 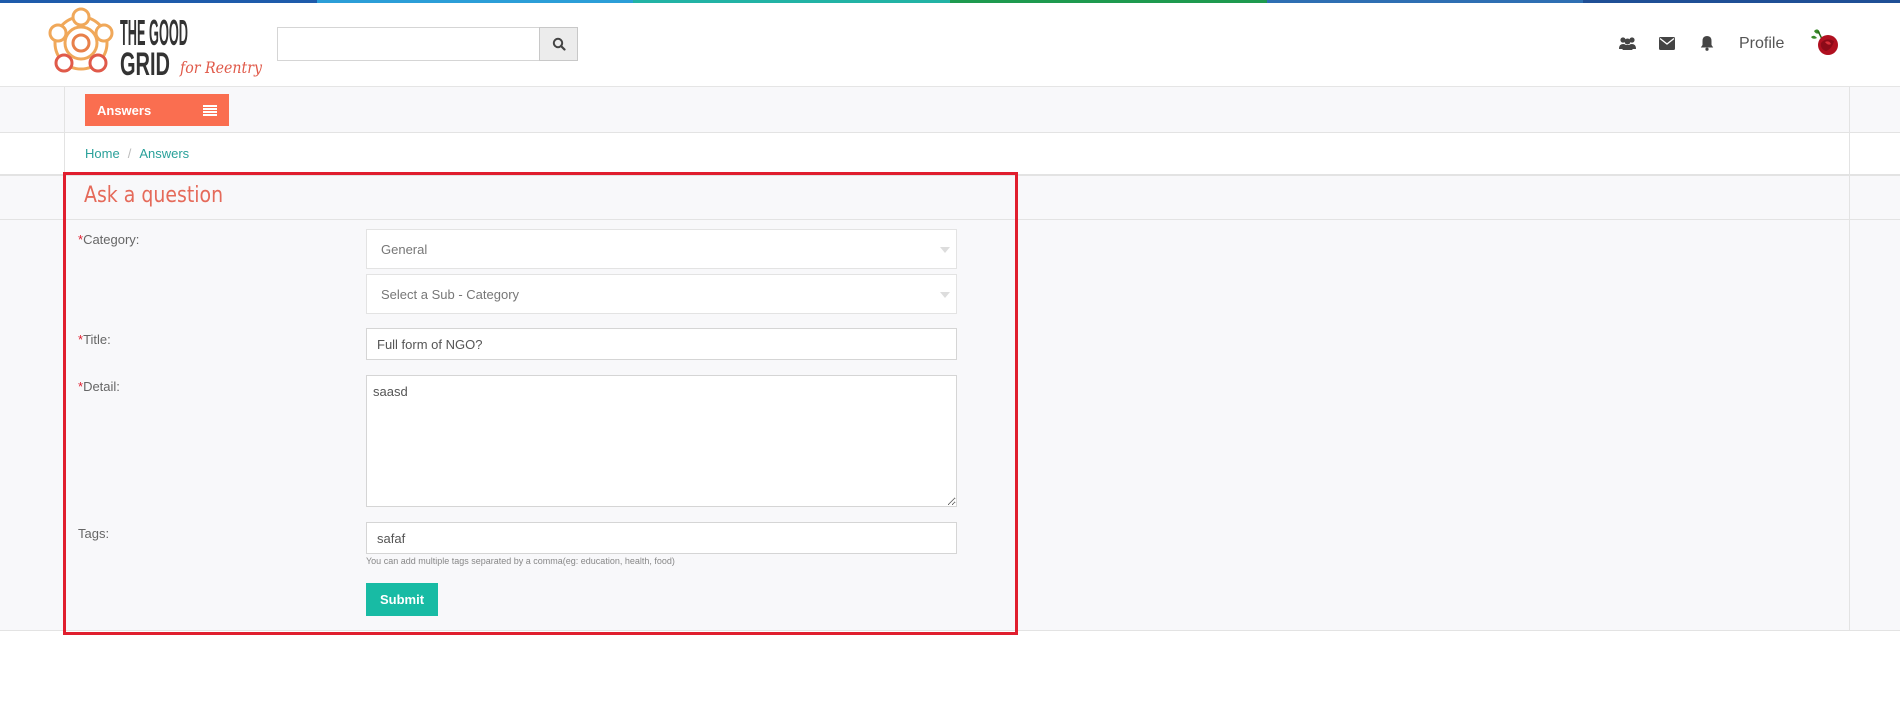 I want to click on detail-textarea: saasd, so click(x=661, y=441).